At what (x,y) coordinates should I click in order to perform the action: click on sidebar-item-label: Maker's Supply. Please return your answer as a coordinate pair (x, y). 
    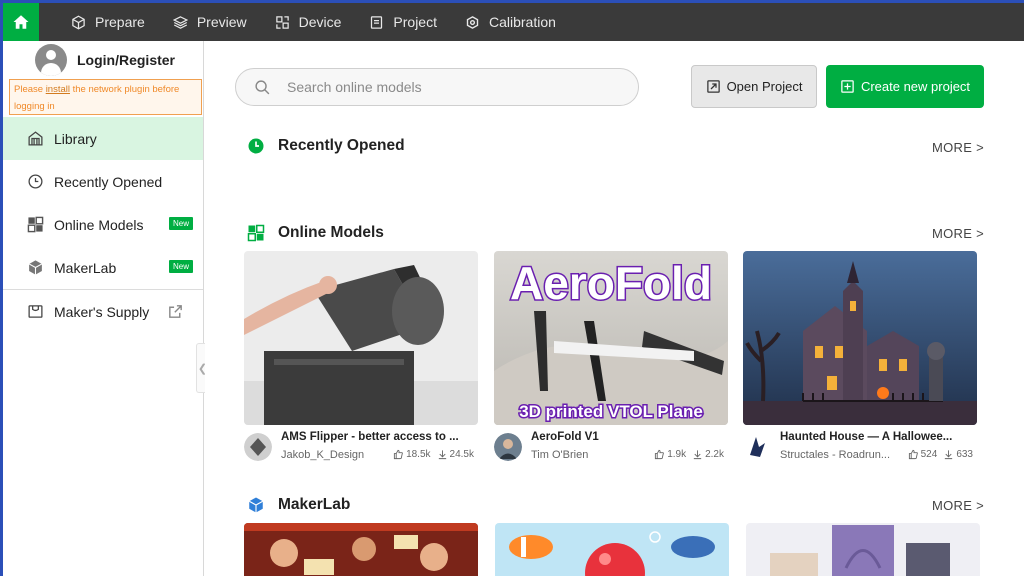
    Looking at the image, I should click on (102, 311).